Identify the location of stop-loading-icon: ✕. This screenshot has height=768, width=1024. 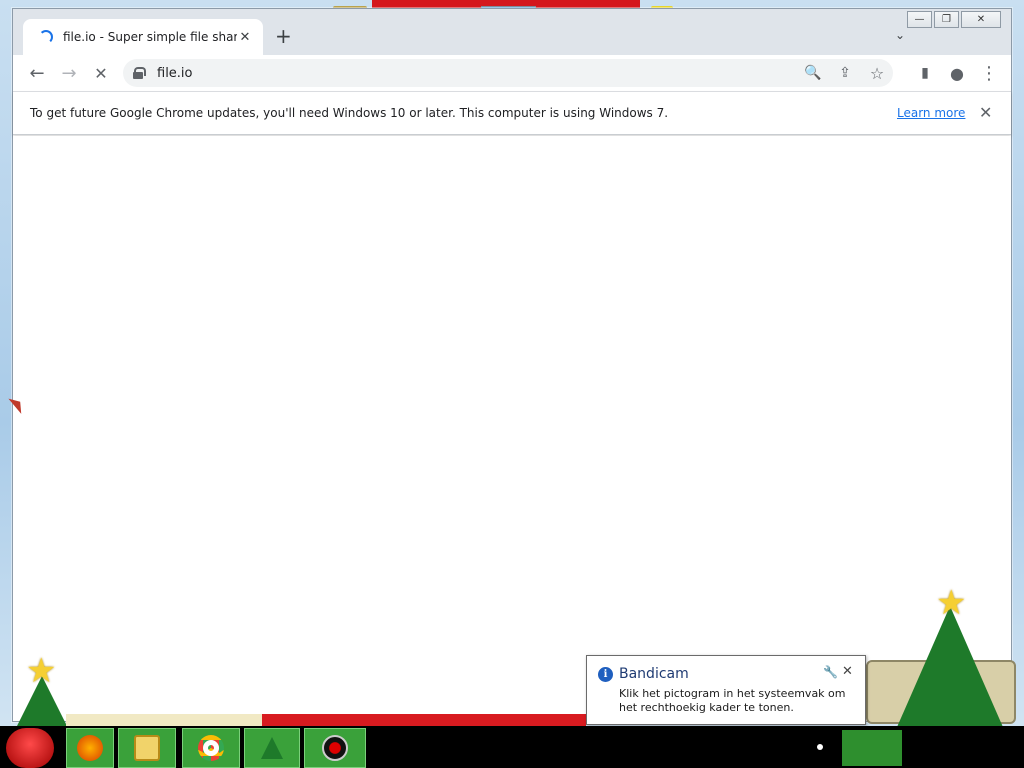
(101, 73).